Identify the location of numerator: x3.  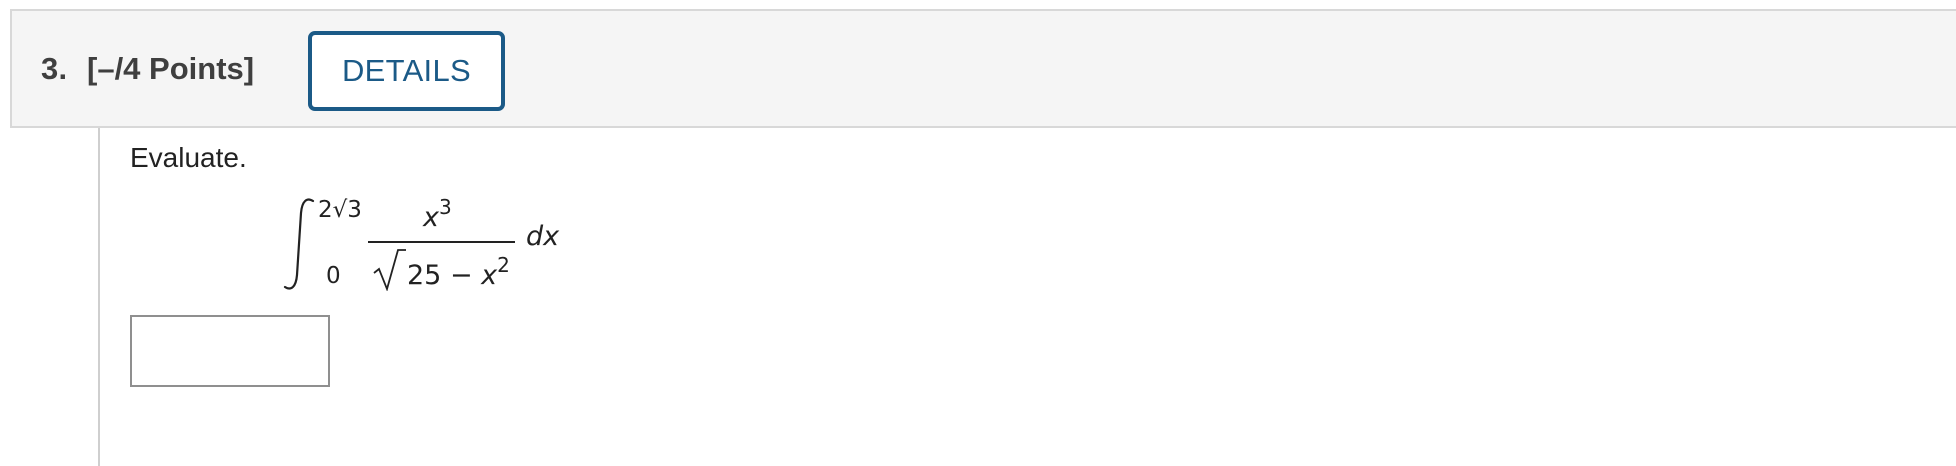
(437, 214).